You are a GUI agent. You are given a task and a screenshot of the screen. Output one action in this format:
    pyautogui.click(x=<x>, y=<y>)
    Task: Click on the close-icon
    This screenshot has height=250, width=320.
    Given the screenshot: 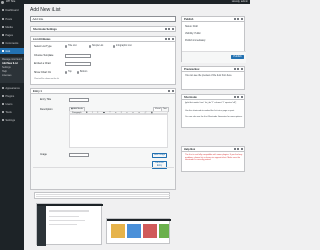 What is the action you would take?
    pyautogui.click(x=172, y=91)
    